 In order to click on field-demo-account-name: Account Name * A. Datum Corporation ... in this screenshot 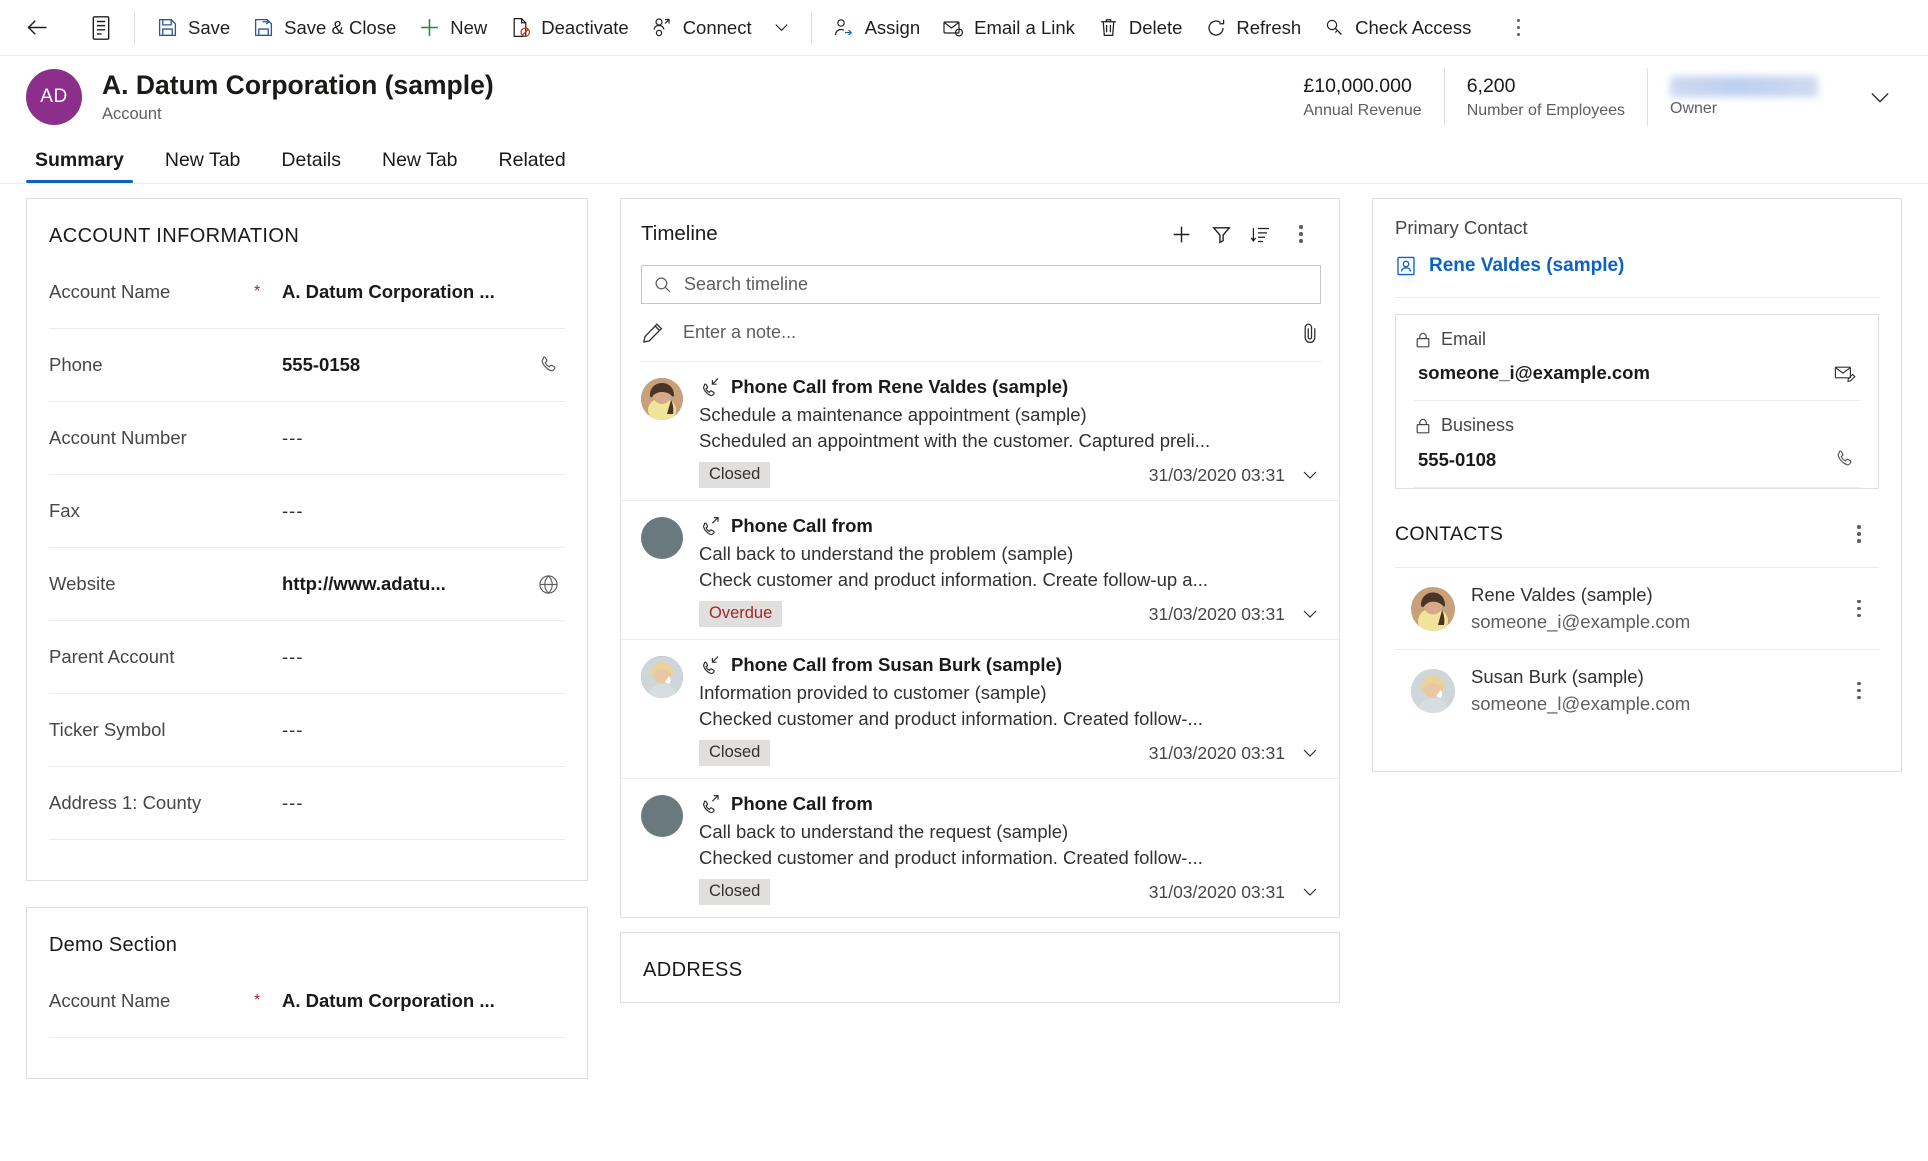, I will do `click(307, 1001)`.